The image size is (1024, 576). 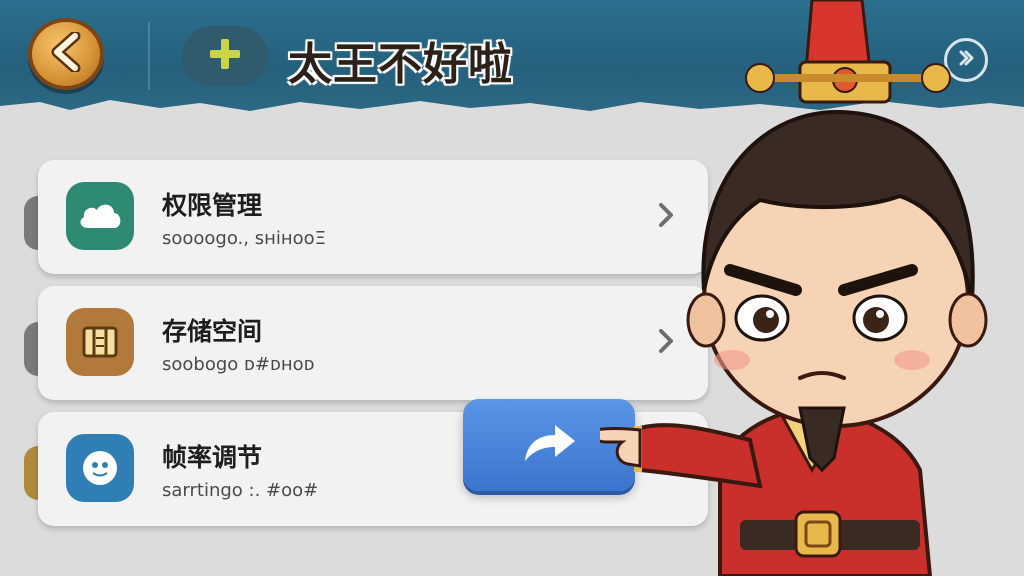 What do you see at coordinates (100, 468) in the screenshot?
I see `face-dial-icon` at bounding box center [100, 468].